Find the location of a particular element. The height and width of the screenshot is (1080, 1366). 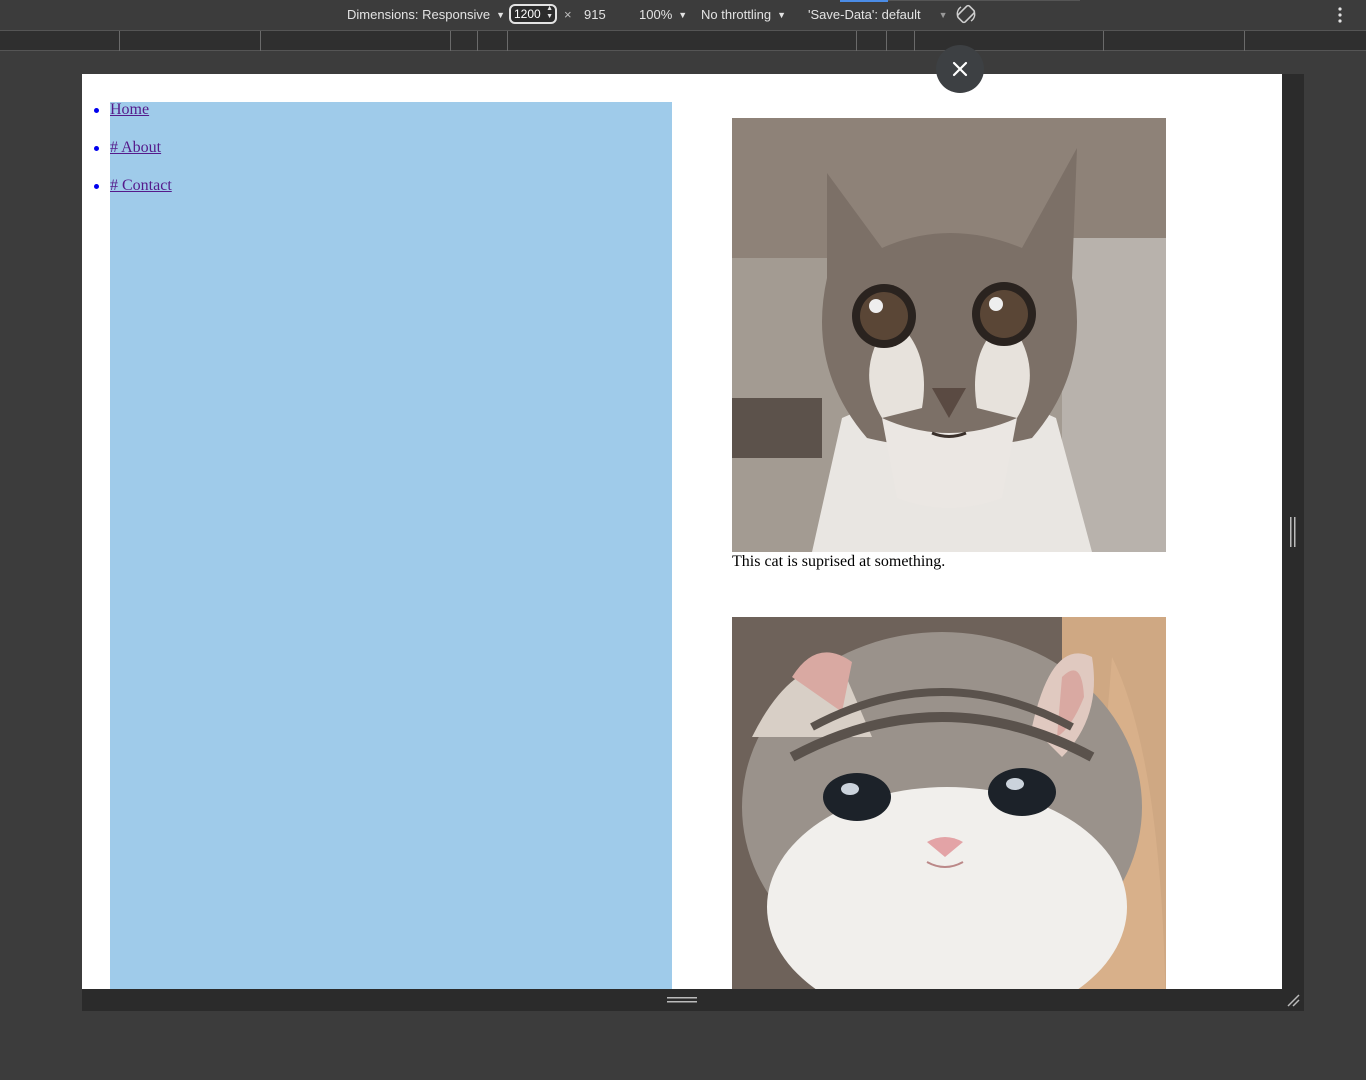

save-data-dropdown: 'Save-Data': default ▼ is located at coordinates (878, 14).